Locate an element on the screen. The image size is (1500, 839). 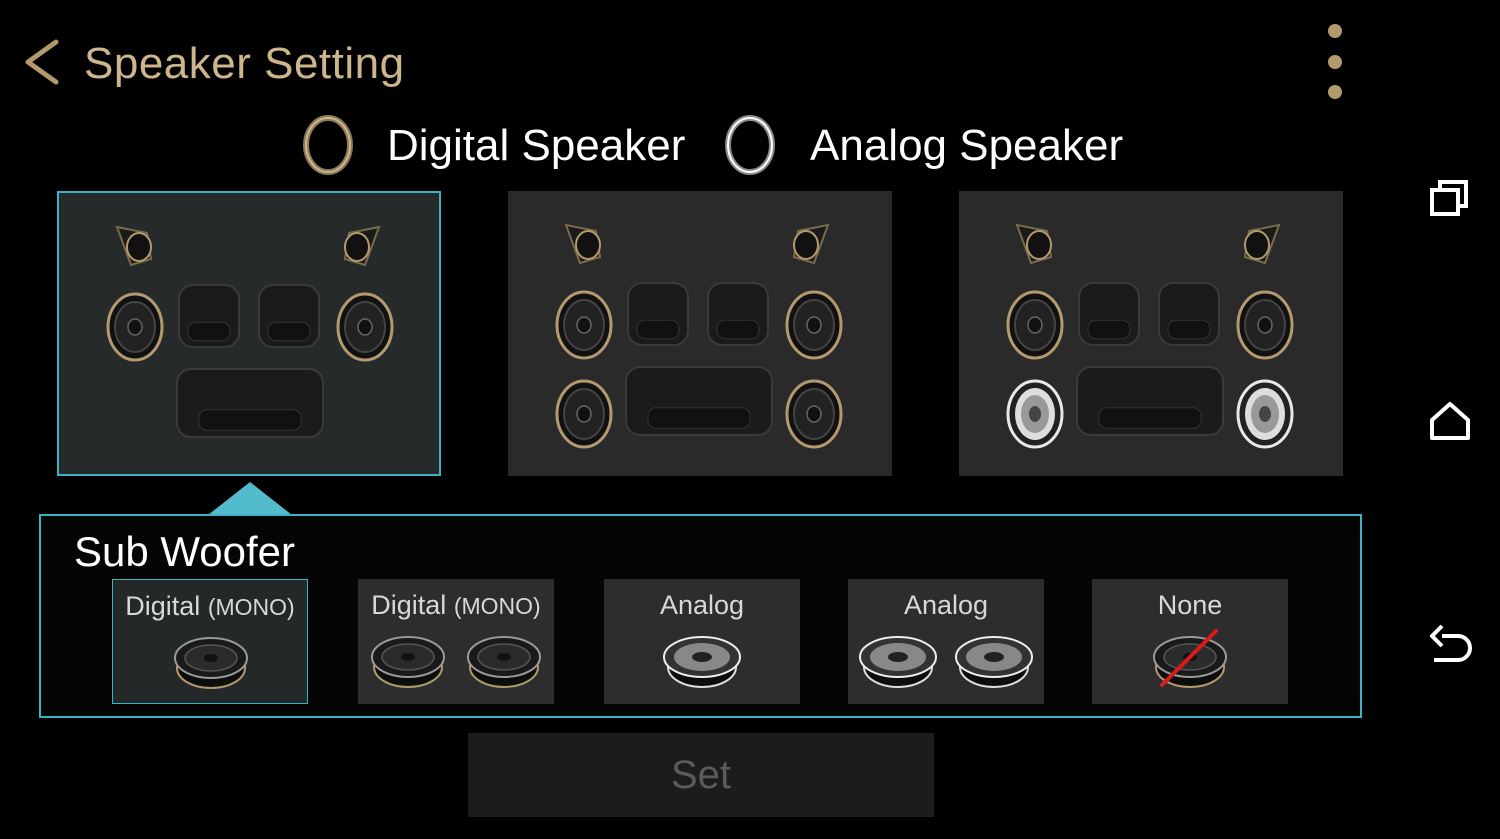
digital-speaker-legend-icon is located at coordinates (328, 145).